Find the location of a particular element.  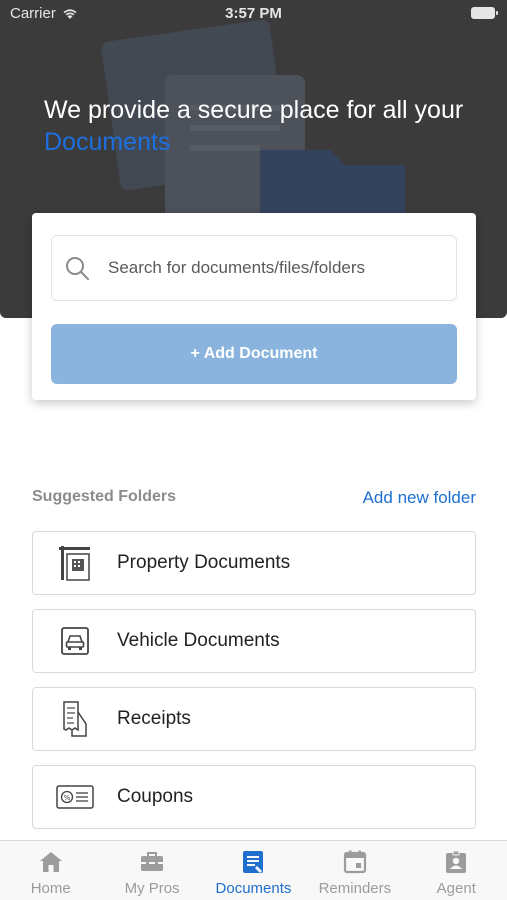

tab-agent: Agent is located at coordinates (456, 870).